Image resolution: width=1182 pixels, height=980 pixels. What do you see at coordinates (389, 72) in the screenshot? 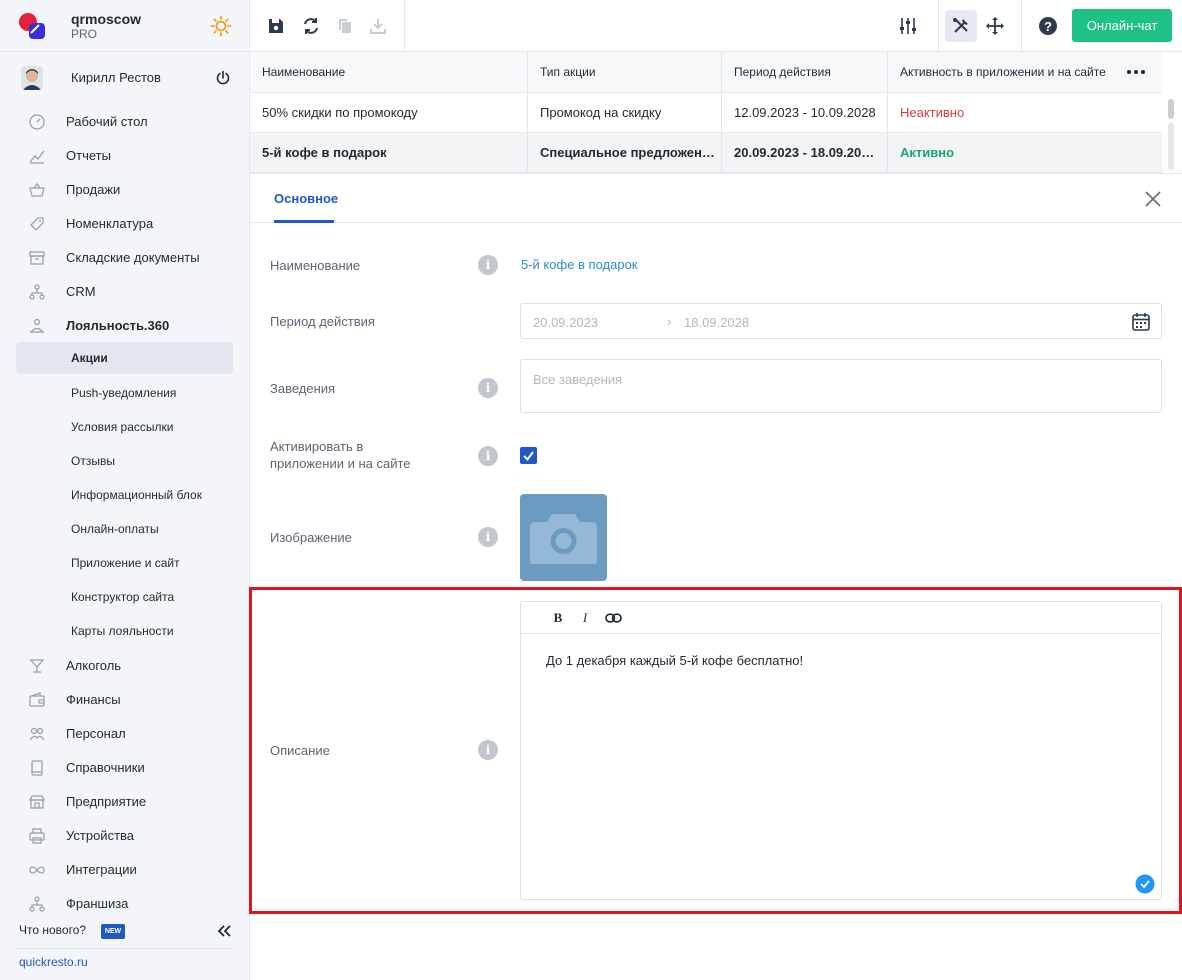
I see `column-header-name: Наименование` at bounding box center [389, 72].